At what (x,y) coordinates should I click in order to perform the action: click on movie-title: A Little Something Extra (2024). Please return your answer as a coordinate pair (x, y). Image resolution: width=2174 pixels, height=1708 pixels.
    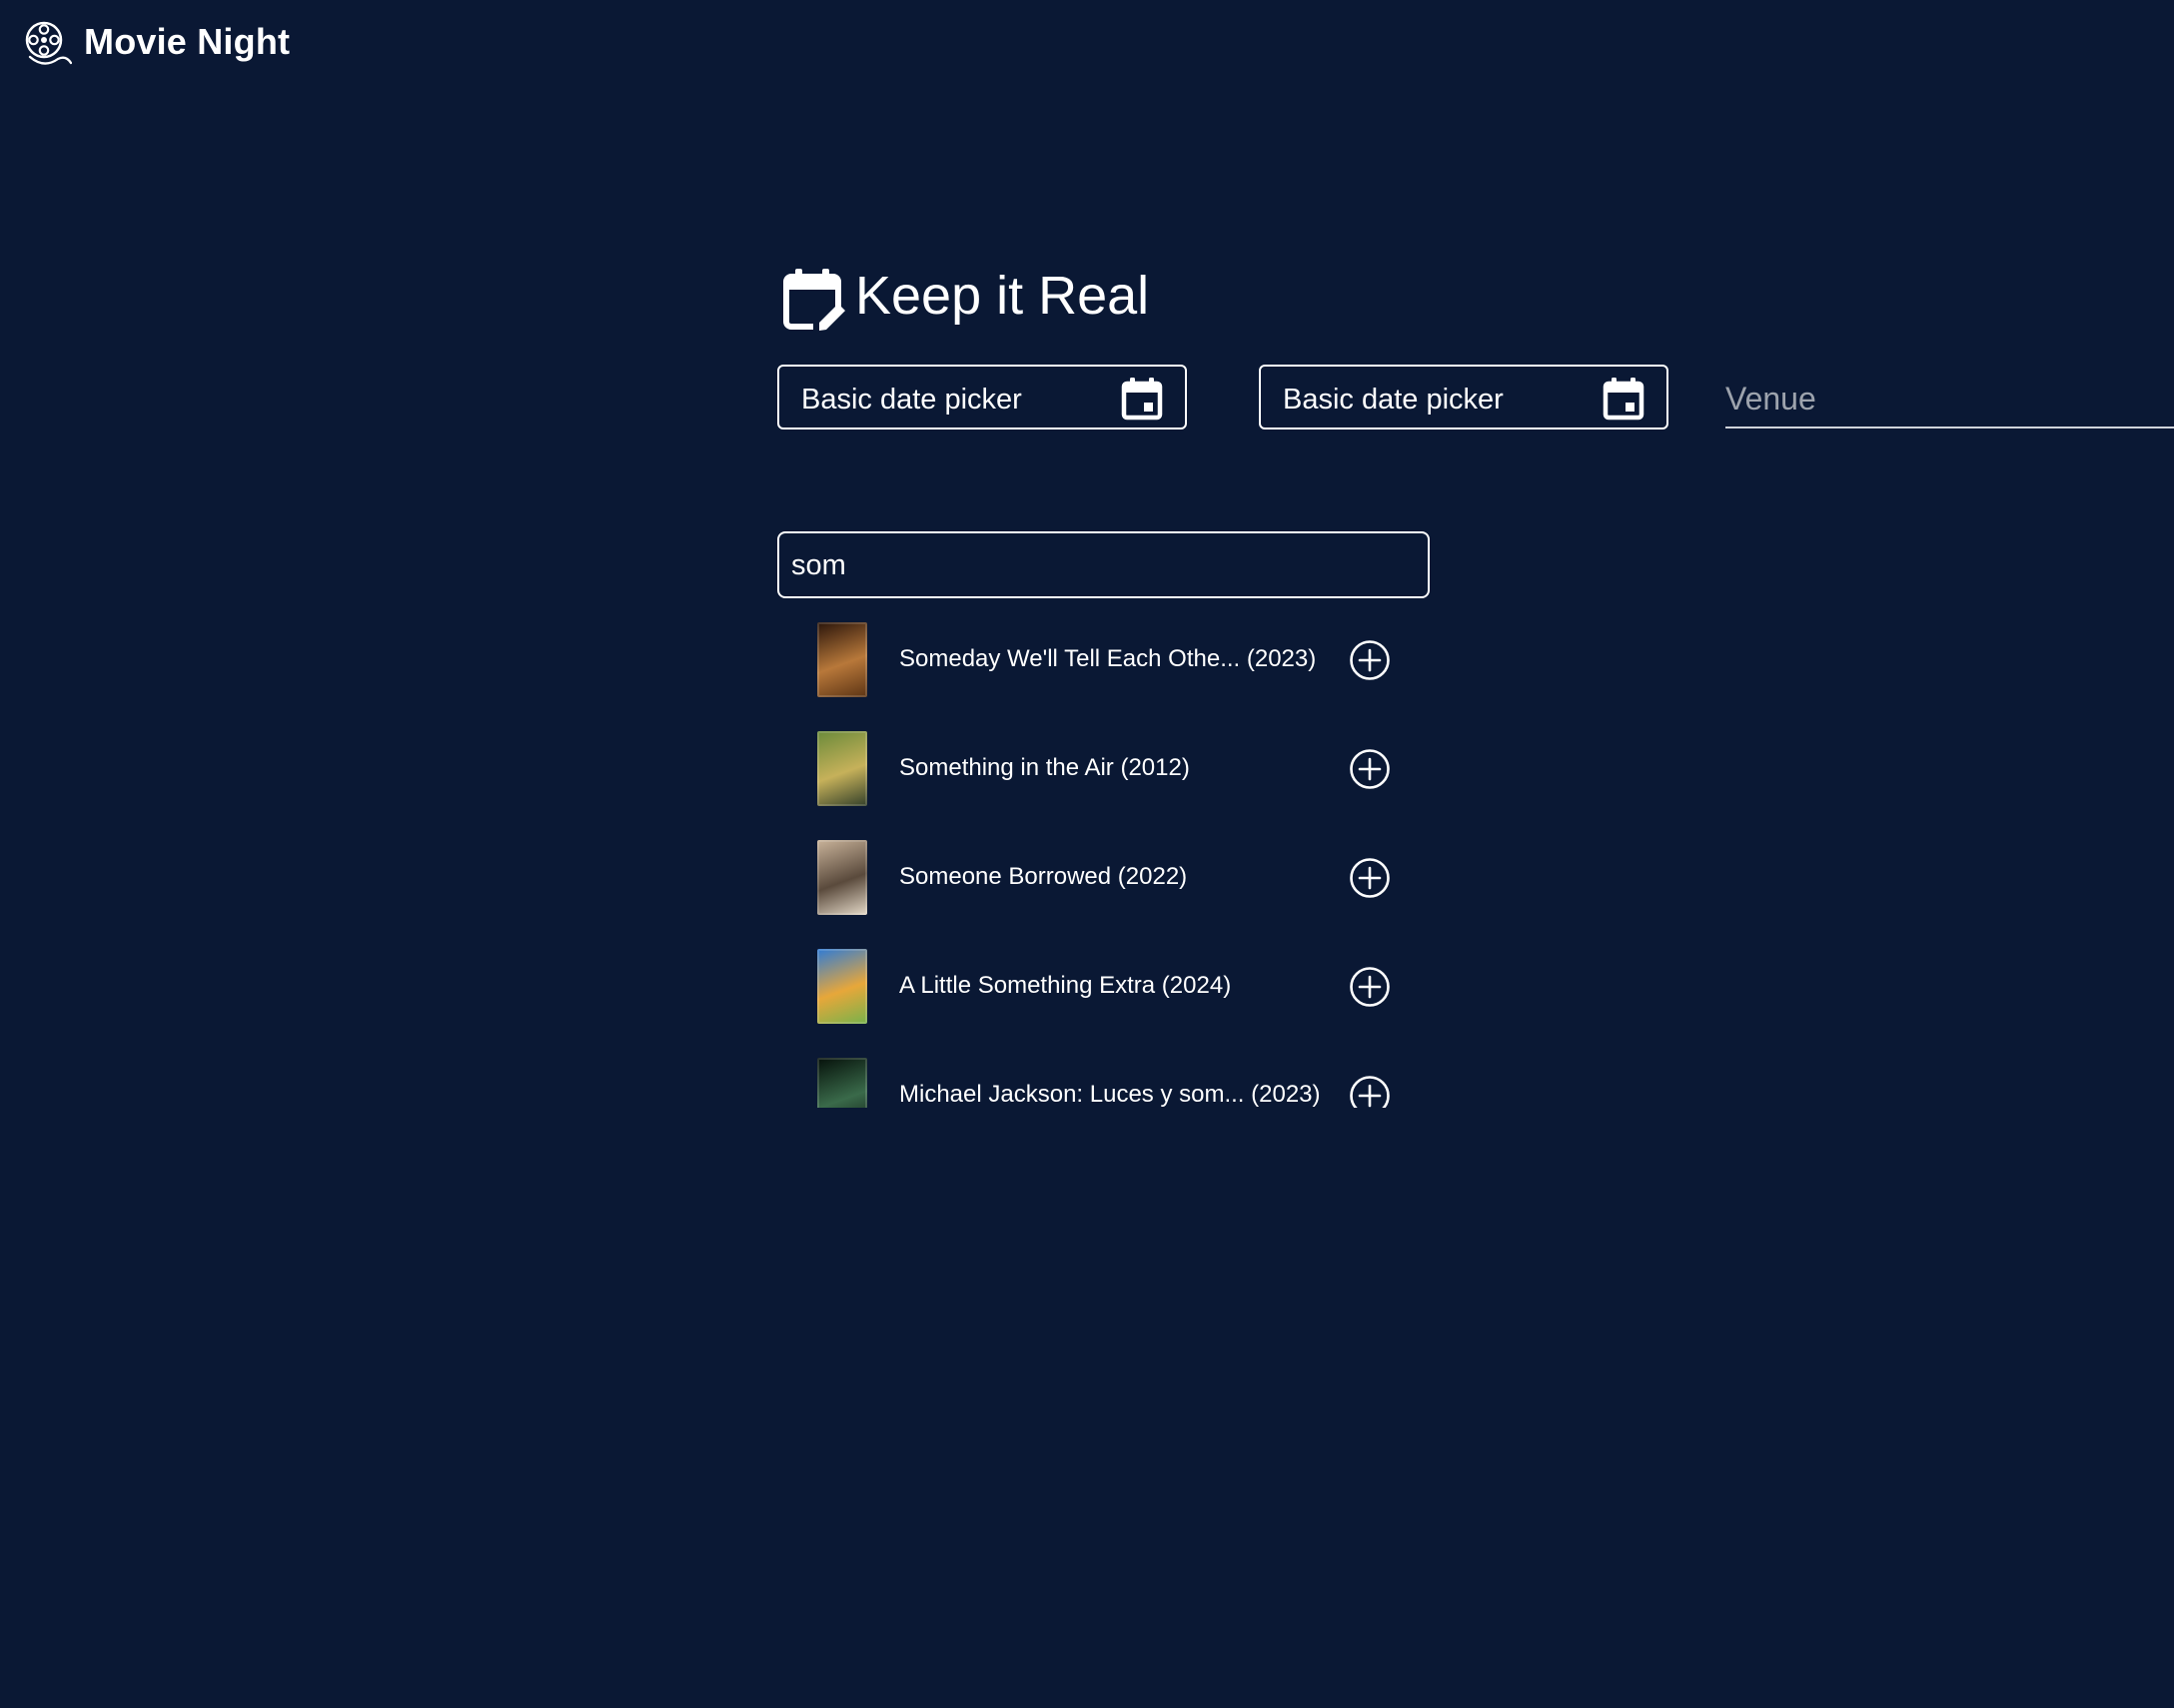
    Looking at the image, I should click on (1065, 985).